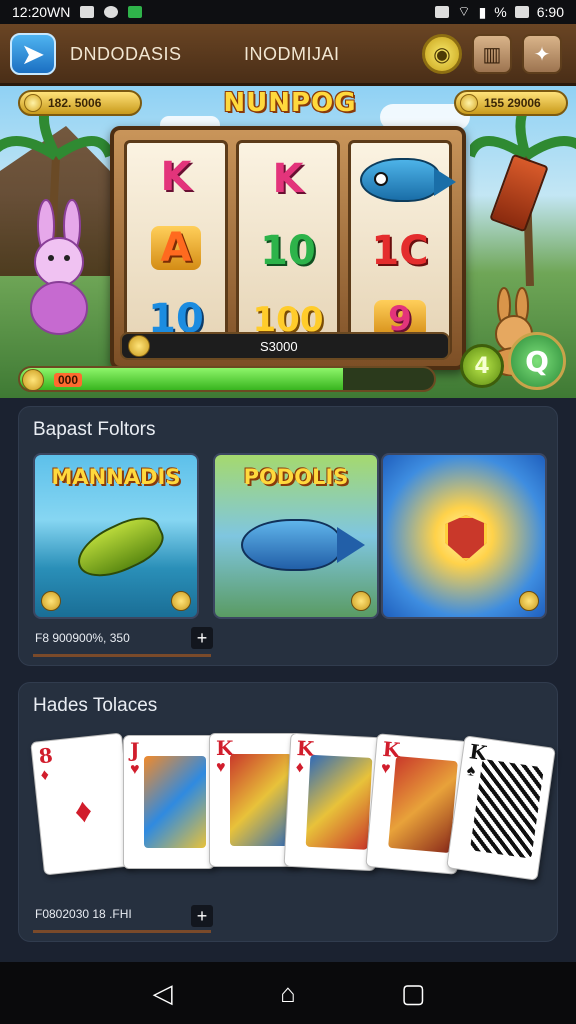 This screenshot has width=576, height=1024. I want to click on back-nav-icon: ◁, so click(163, 993).